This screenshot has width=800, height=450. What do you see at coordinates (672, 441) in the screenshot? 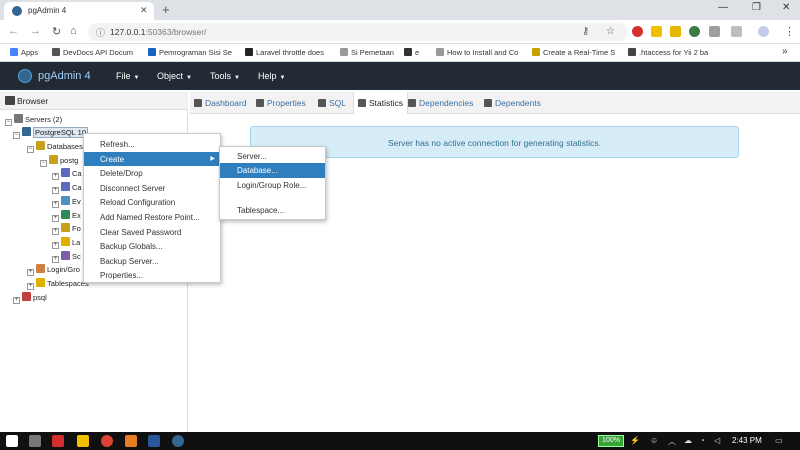
I see `chevron-up-icon: ︿` at bounding box center [672, 441].